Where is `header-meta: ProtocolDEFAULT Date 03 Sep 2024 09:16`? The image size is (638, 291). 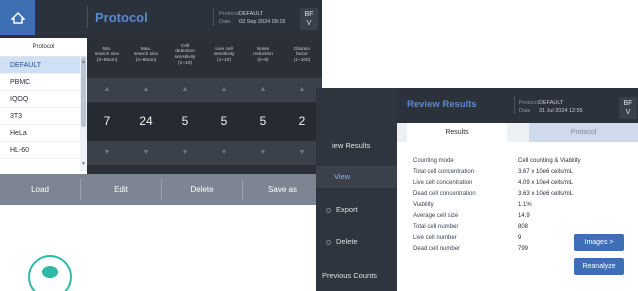
header-meta: ProtocolDEFAULT Date 03 Sep 2024 09:16 is located at coordinates (252, 18).